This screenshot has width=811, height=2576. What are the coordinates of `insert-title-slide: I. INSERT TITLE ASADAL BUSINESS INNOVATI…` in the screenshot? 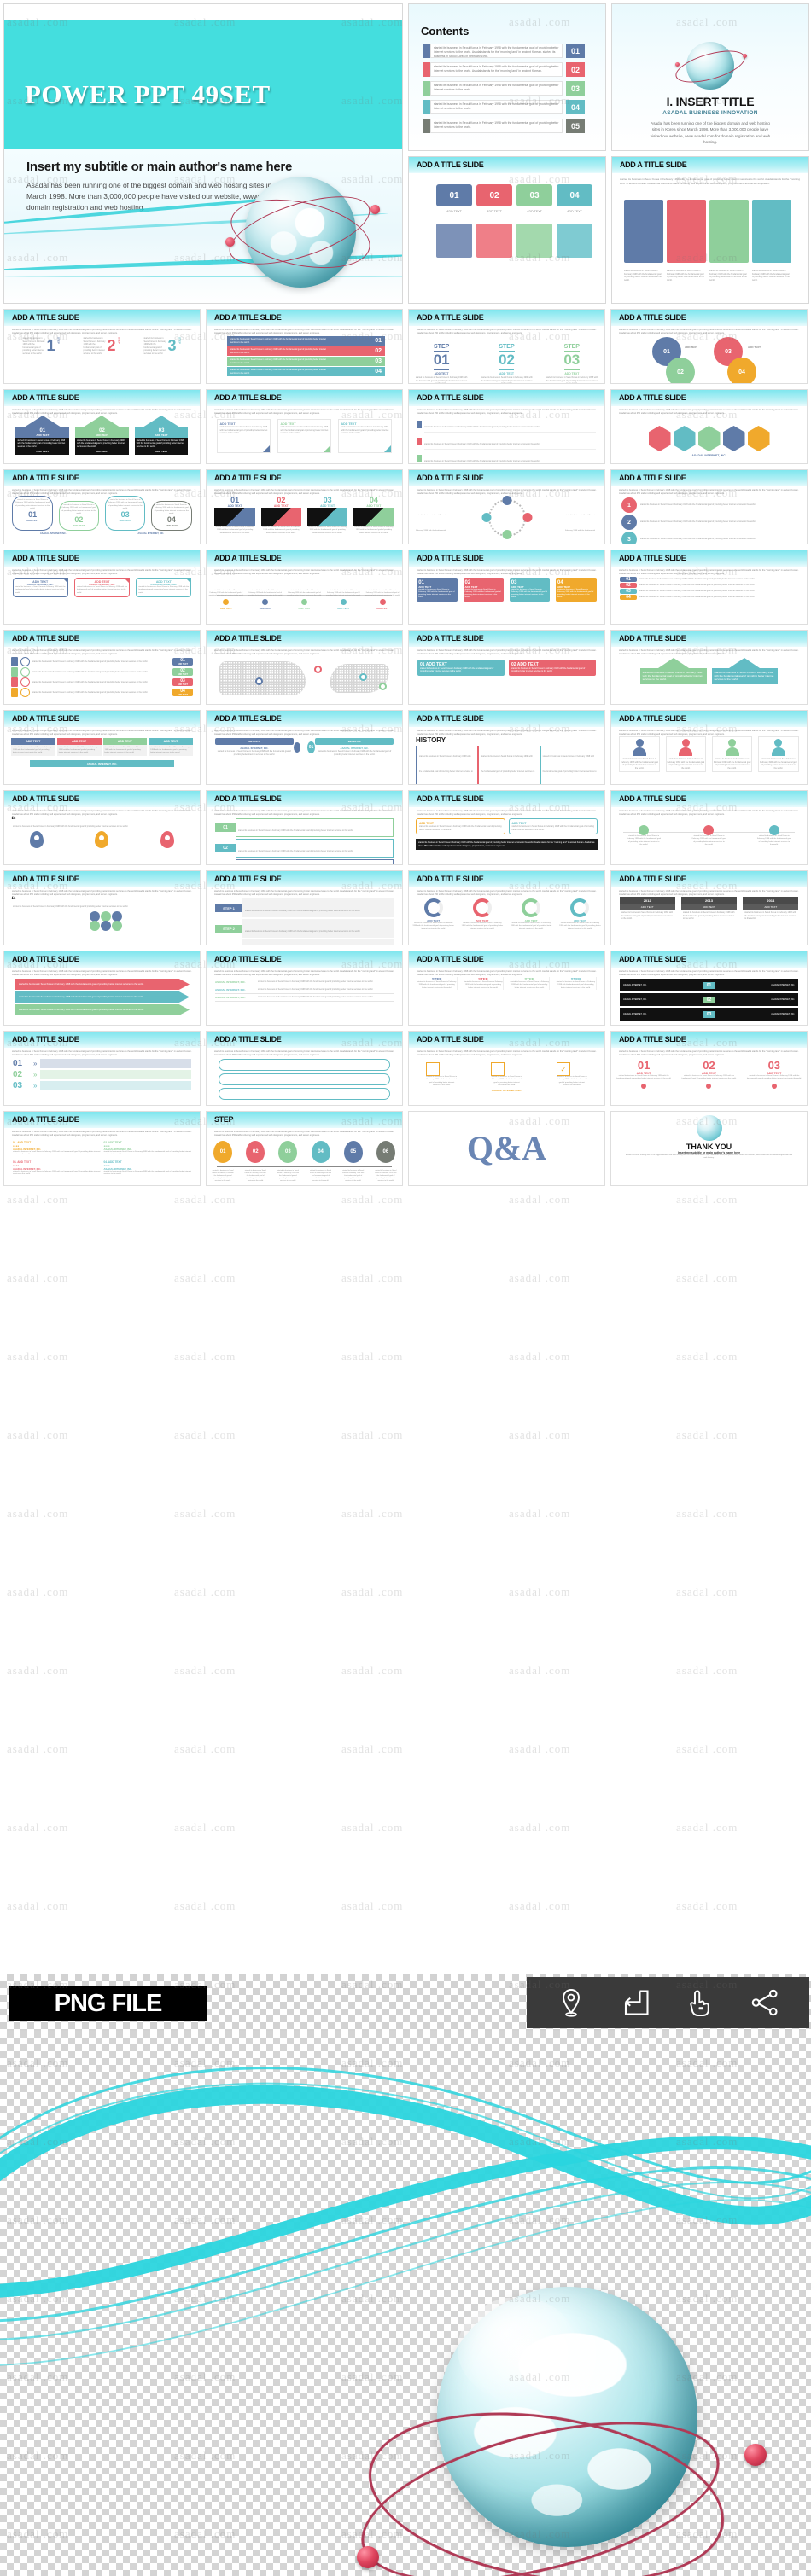 It's located at (710, 77).